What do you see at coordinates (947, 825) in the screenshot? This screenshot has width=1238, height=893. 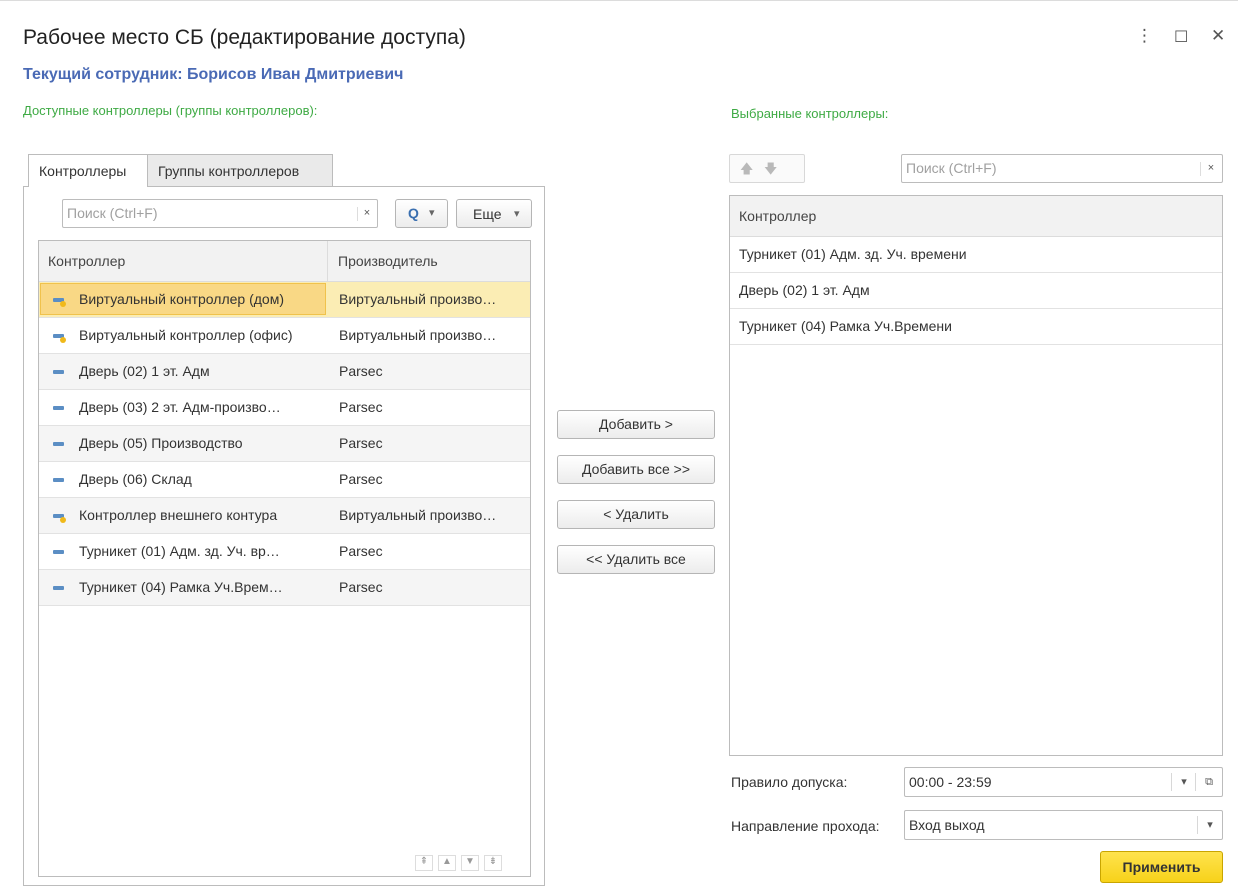 I see `pass-direction-value: Вход выход` at bounding box center [947, 825].